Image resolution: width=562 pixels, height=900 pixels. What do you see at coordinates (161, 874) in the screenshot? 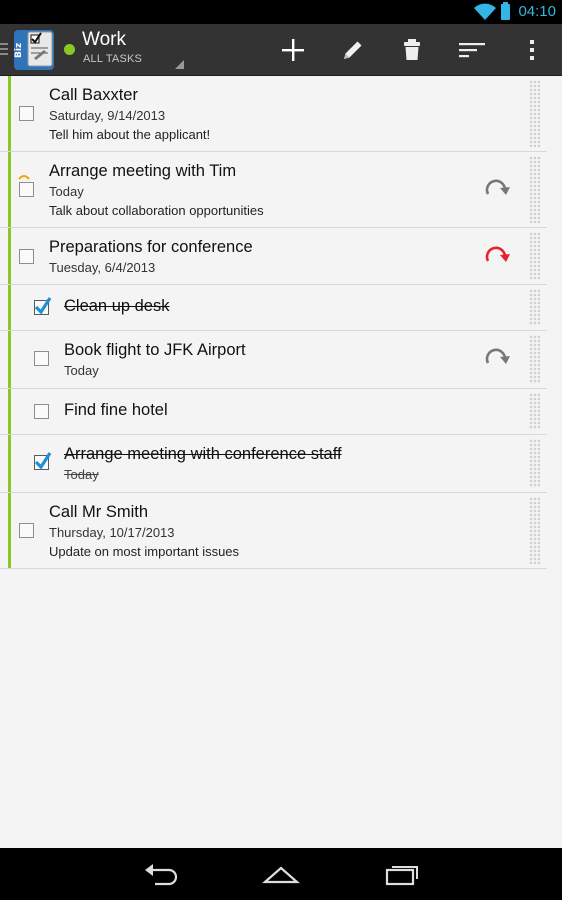
I see `back-icon` at bounding box center [161, 874].